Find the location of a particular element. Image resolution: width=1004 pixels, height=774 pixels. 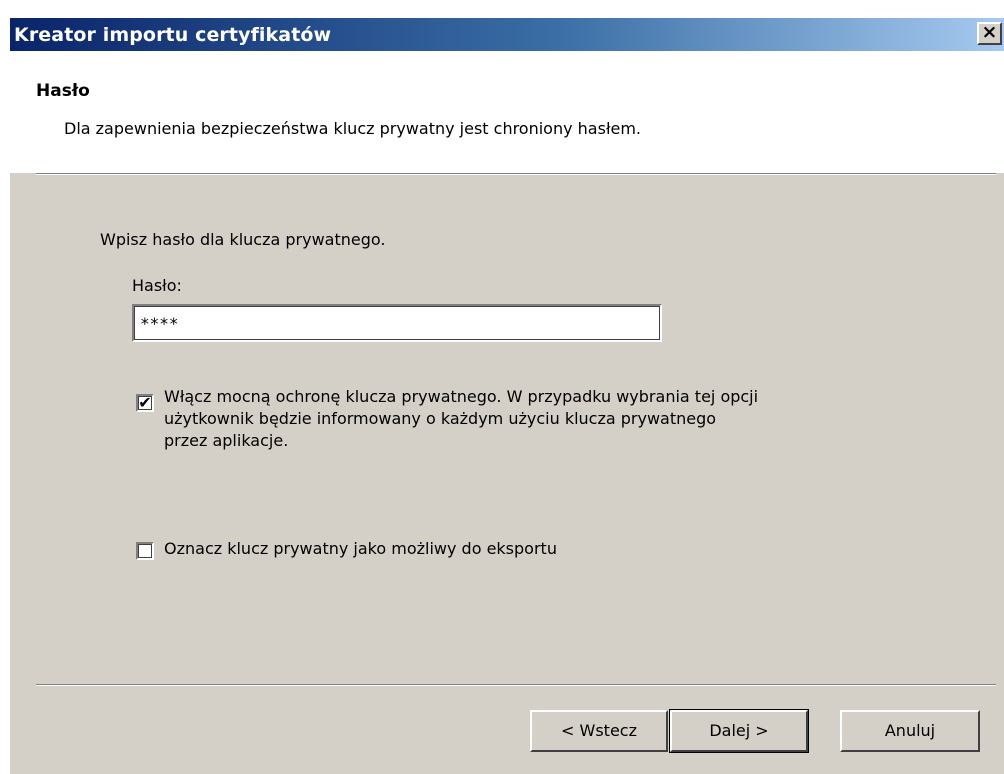

checkmark-icon: ✔ is located at coordinates (145, 402).